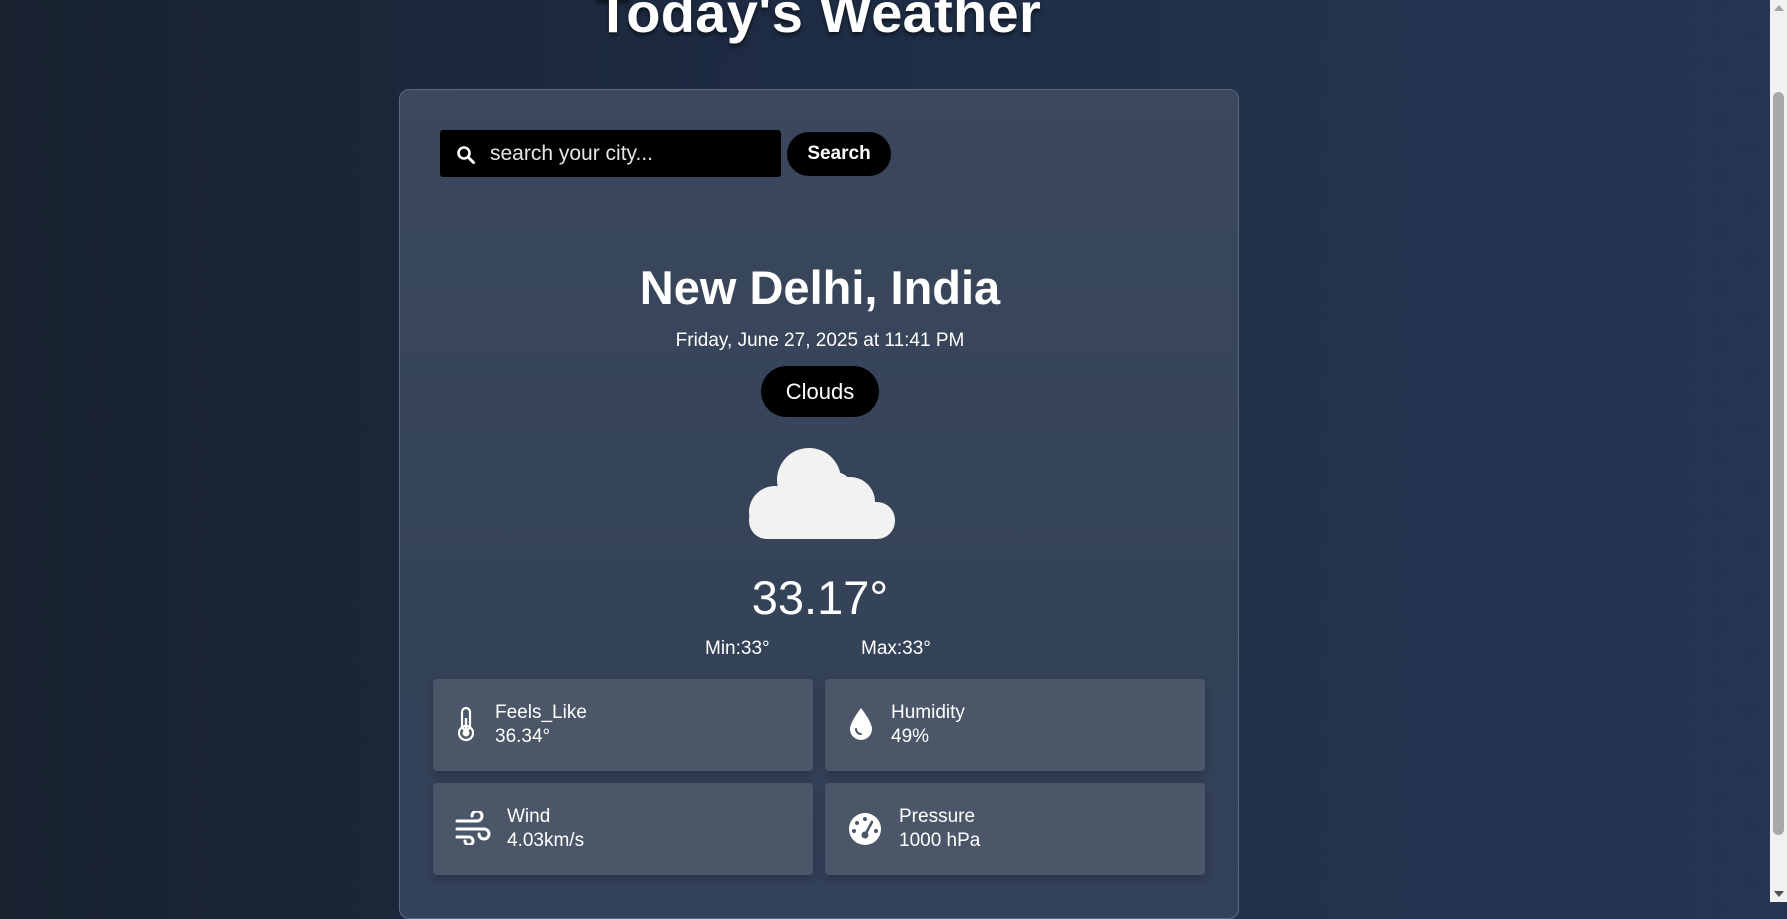  What do you see at coordinates (865, 829) in the screenshot?
I see `gauge-icon` at bounding box center [865, 829].